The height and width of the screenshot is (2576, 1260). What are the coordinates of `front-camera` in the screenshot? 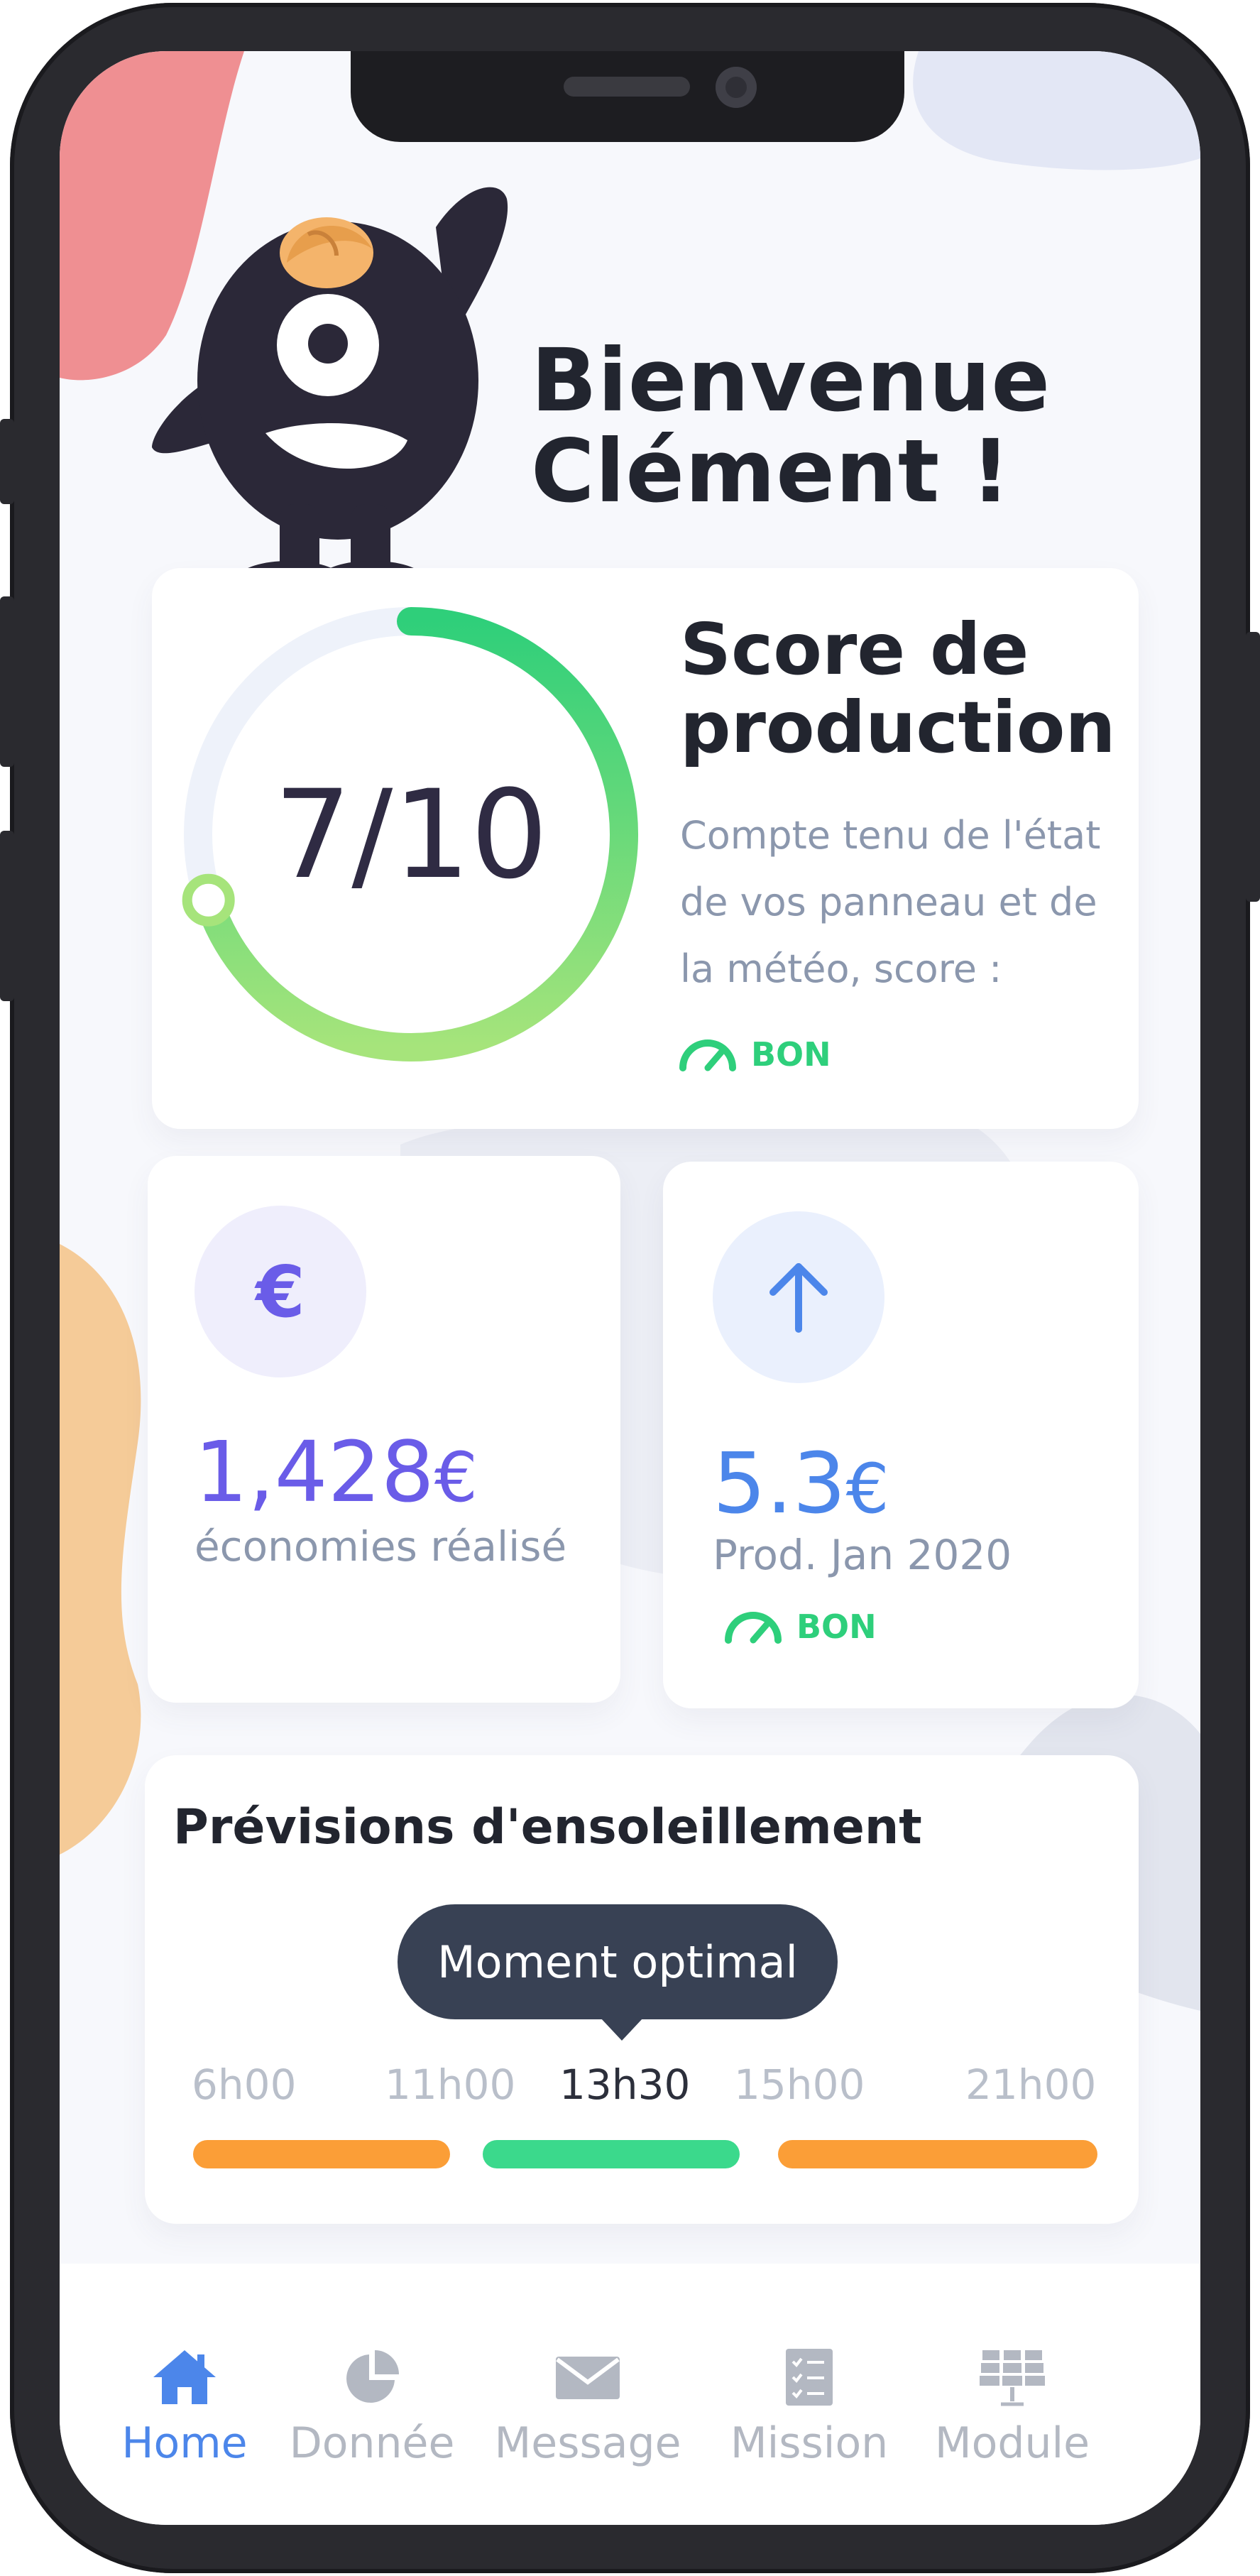 It's located at (737, 87).